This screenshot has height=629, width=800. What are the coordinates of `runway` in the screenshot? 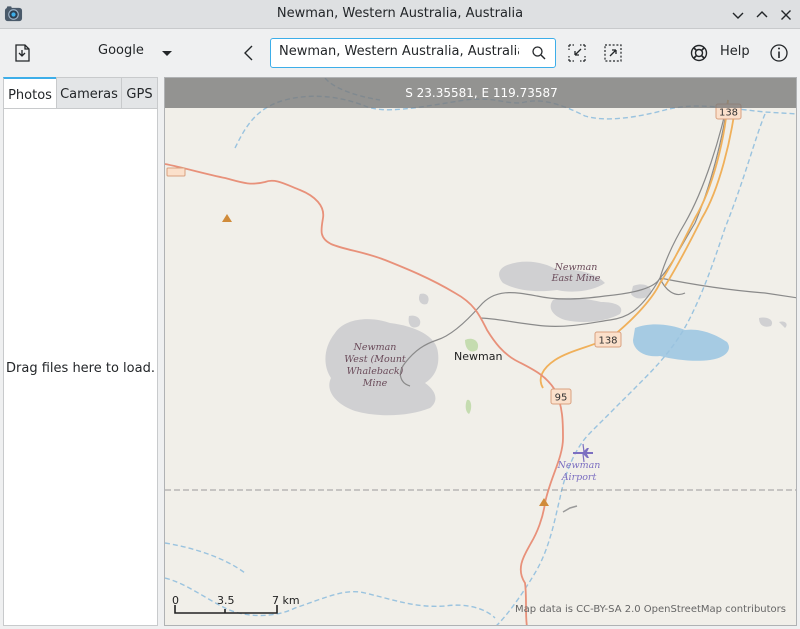 It's located at (570, 509).